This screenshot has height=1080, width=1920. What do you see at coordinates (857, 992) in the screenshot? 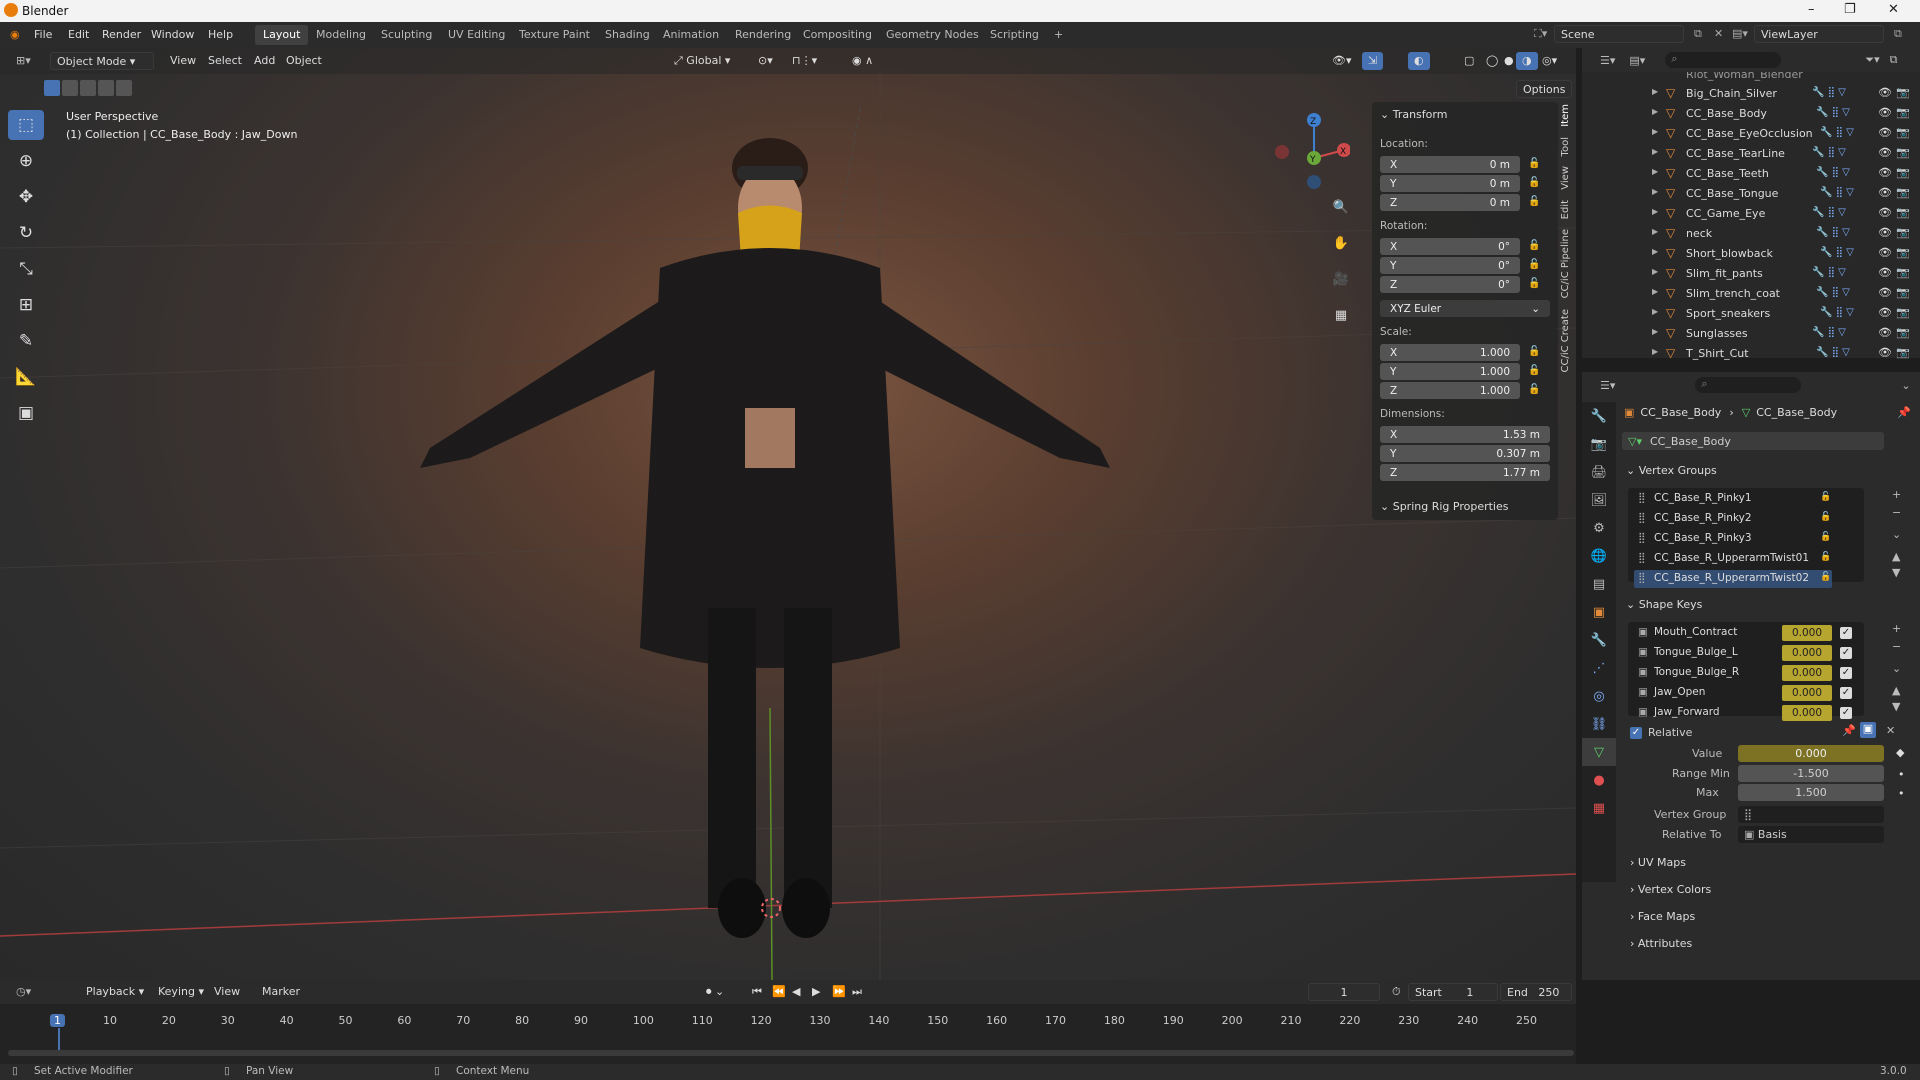
I see `jump-end-icon: ⏭` at bounding box center [857, 992].